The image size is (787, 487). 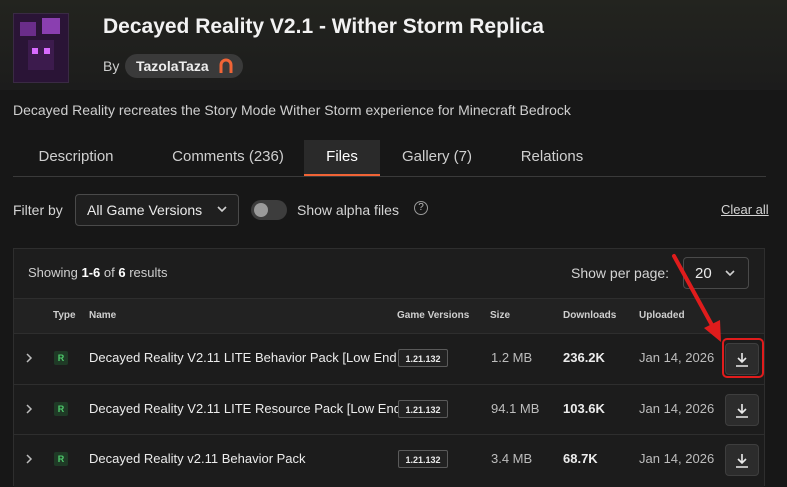 What do you see at coordinates (76, 157) in the screenshot?
I see `tab-description: Description` at bounding box center [76, 157].